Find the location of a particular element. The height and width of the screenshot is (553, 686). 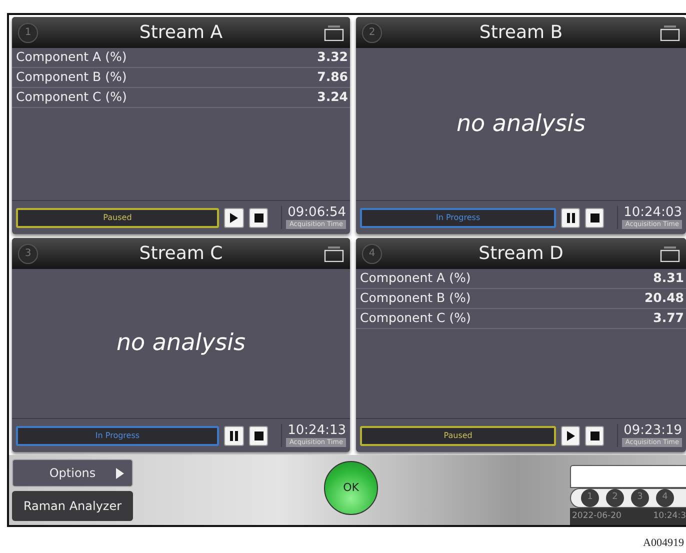

acquisition-time: 09:06:54 is located at coordinates (317, 213).